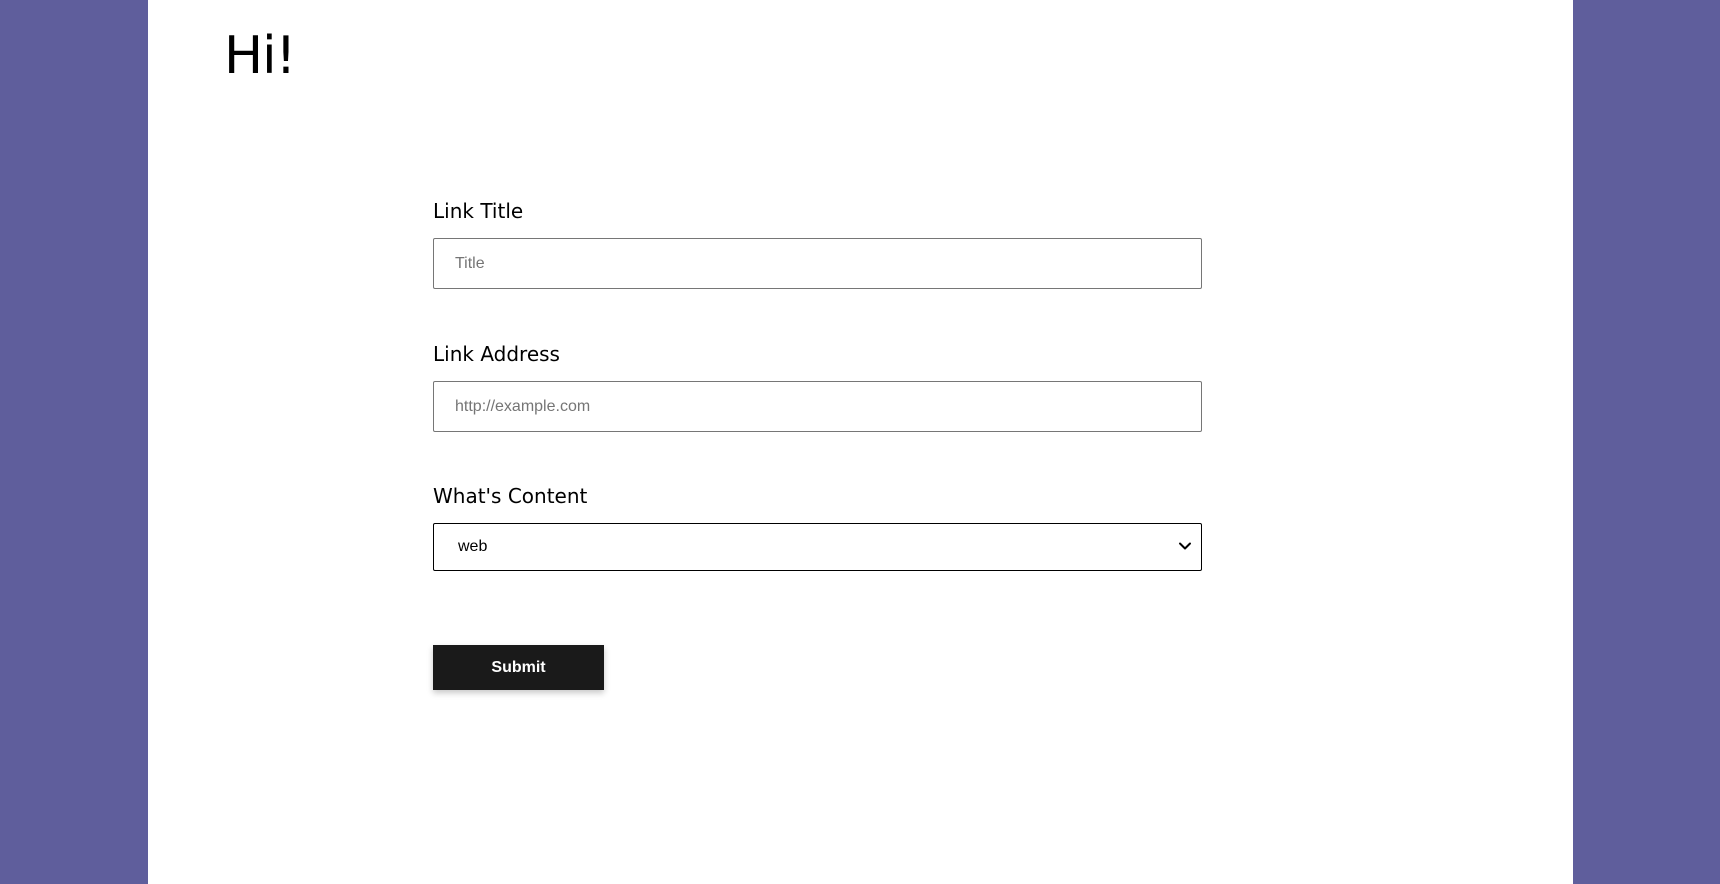  Describe the element at coordinates (817, 547) in the screenshot. I see `content-type-select: web` at that location.